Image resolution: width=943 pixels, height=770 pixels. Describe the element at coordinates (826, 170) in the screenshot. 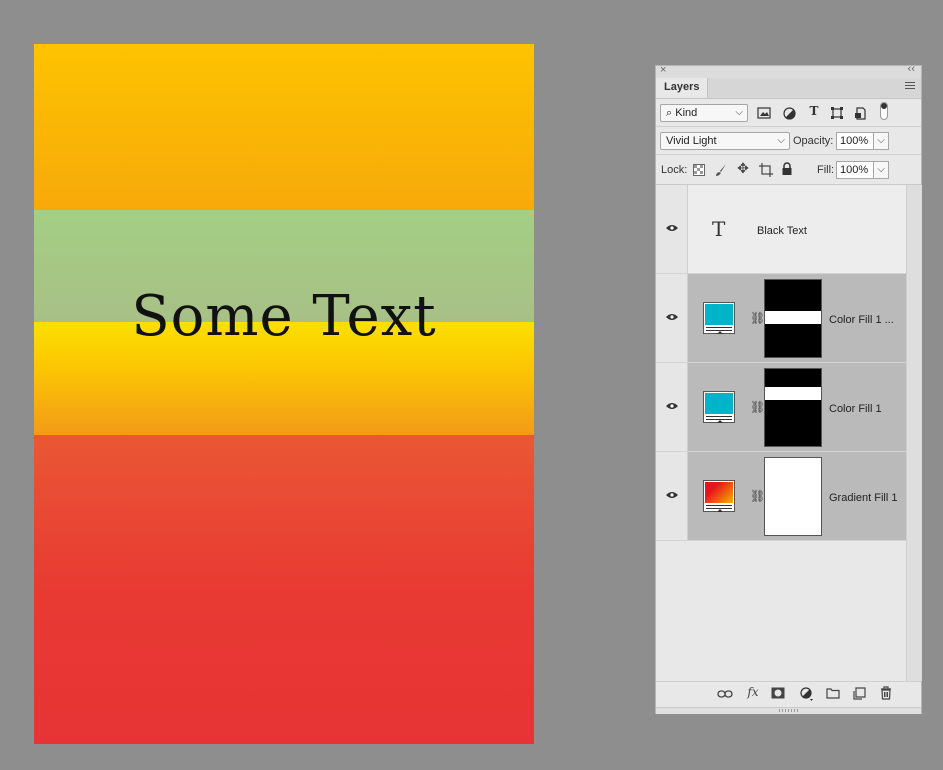

I see `fill-label: Fill:` at that location.